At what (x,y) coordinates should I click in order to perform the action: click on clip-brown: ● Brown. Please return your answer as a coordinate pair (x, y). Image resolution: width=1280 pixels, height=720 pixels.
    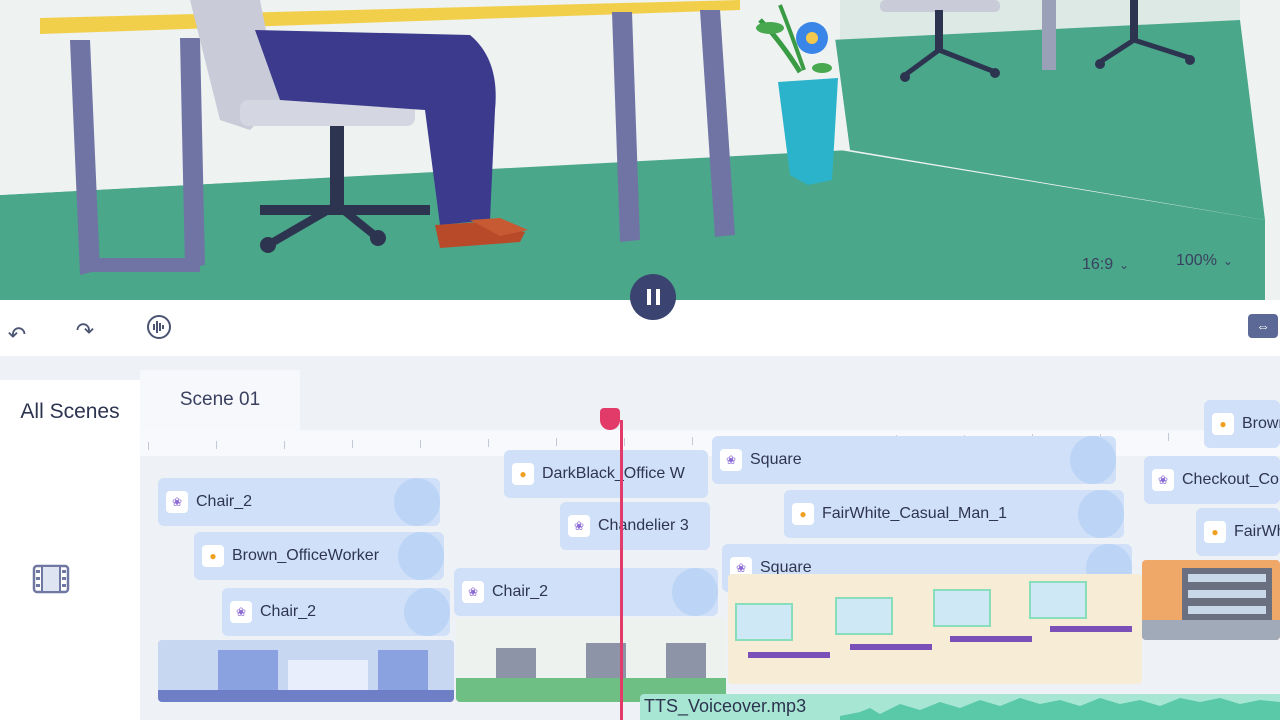
    Looking at the image, I should click on (1242, 424).